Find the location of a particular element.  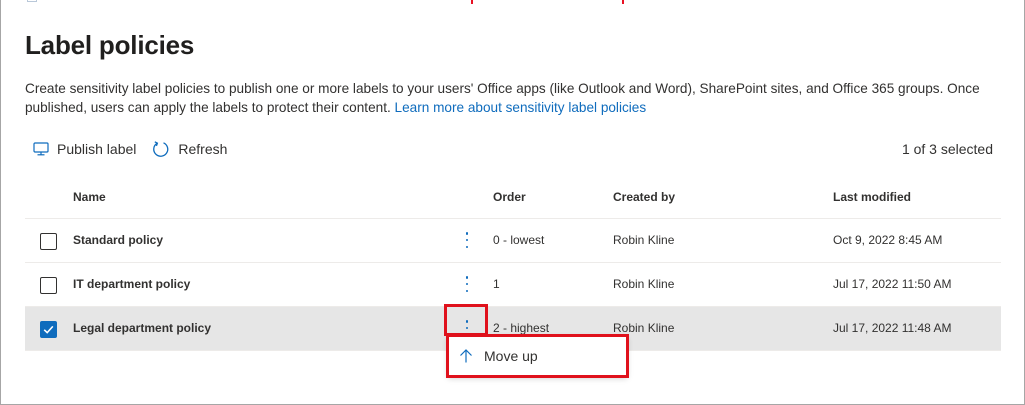

publish-label-button: Publish label is located at coordinates (84, 149).